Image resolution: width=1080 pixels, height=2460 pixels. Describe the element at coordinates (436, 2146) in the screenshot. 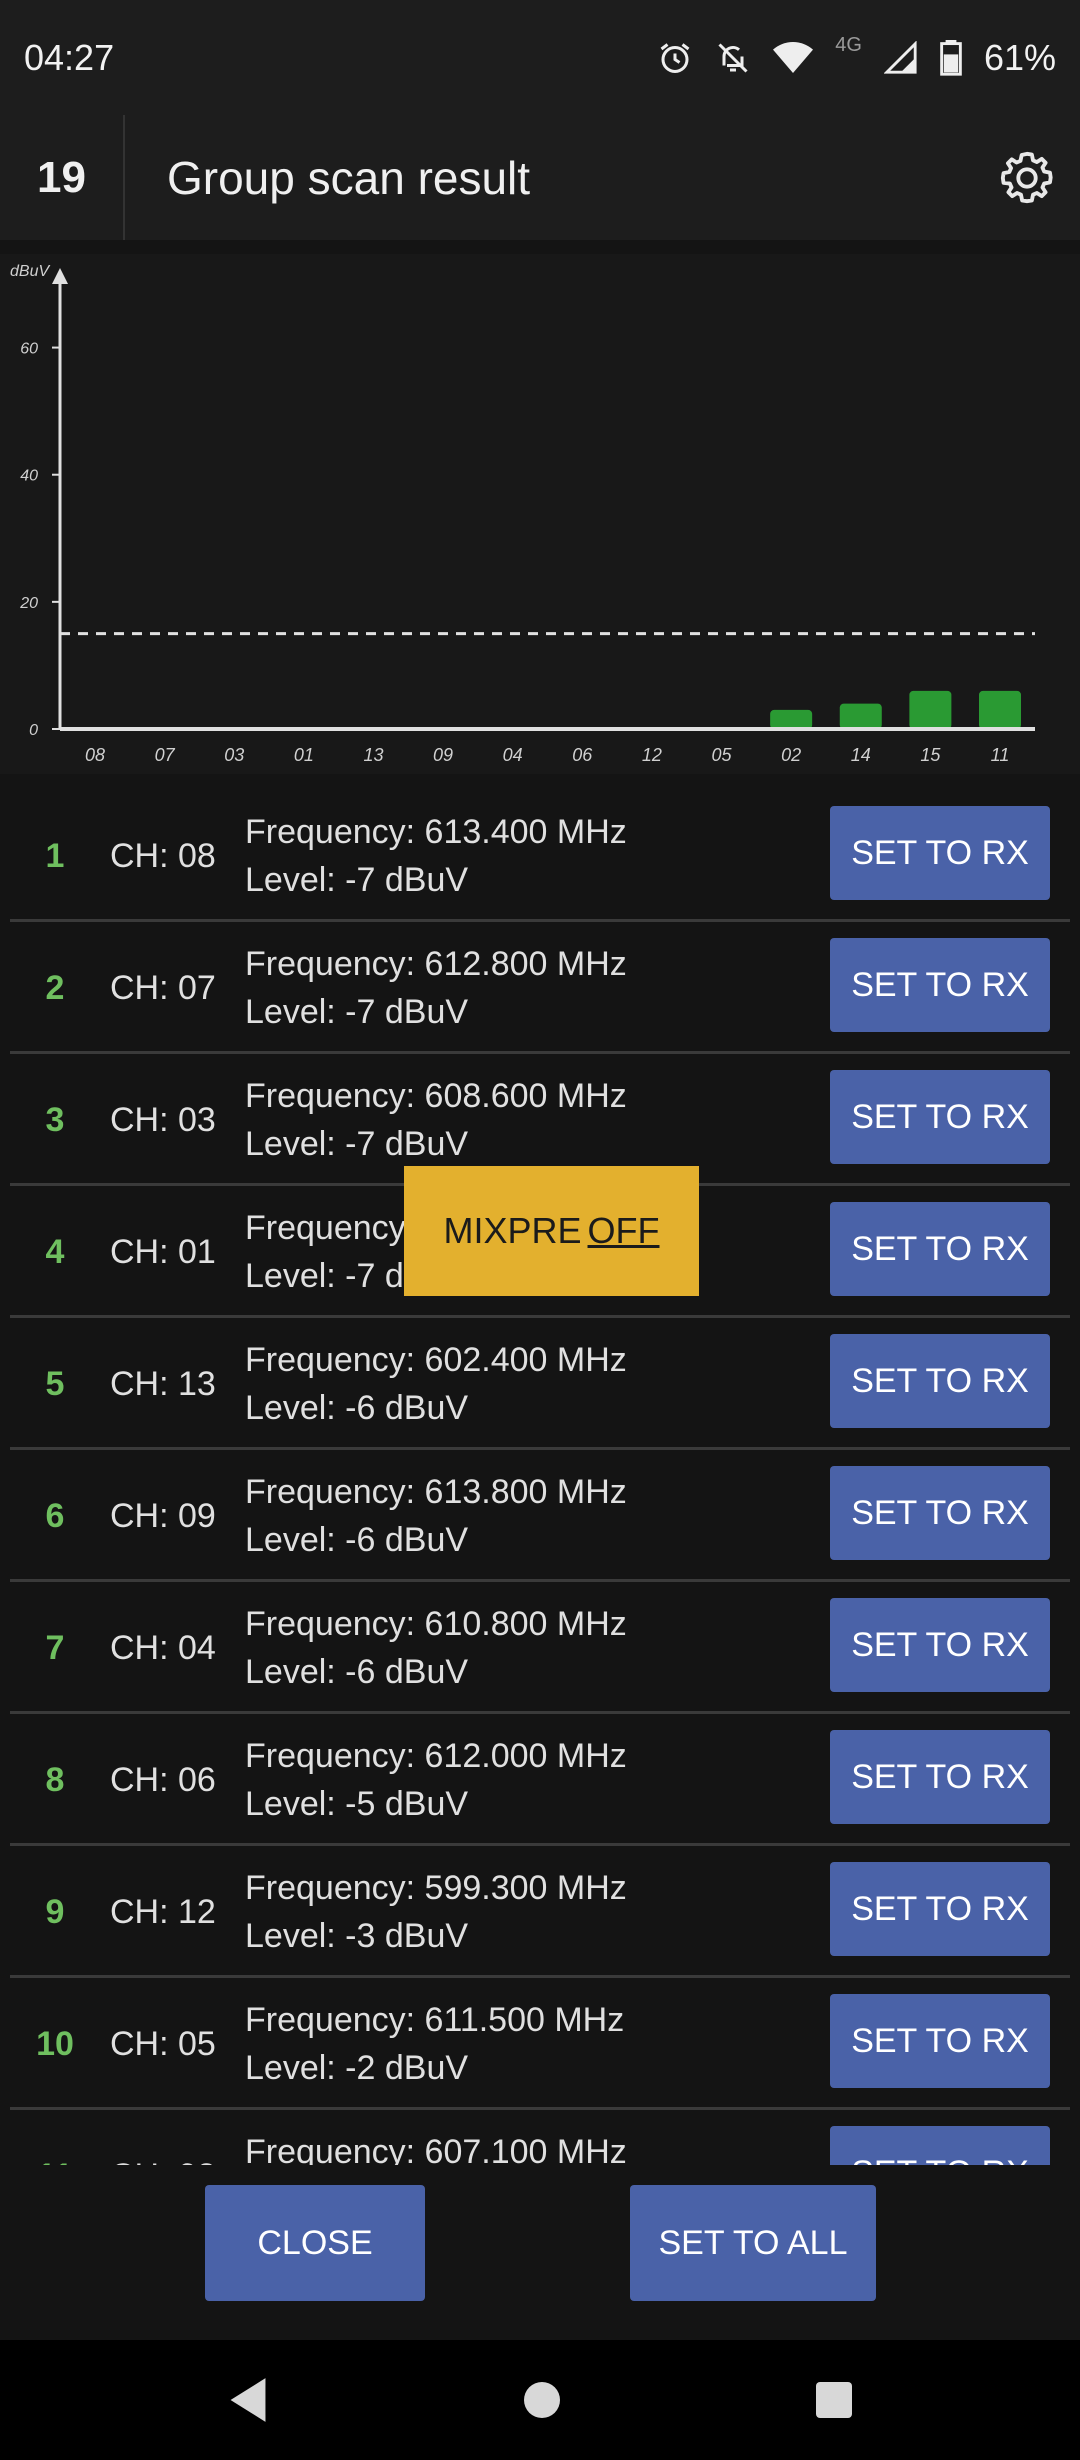

I see `row-info: Frequency: 607.100 MHz` at that location.